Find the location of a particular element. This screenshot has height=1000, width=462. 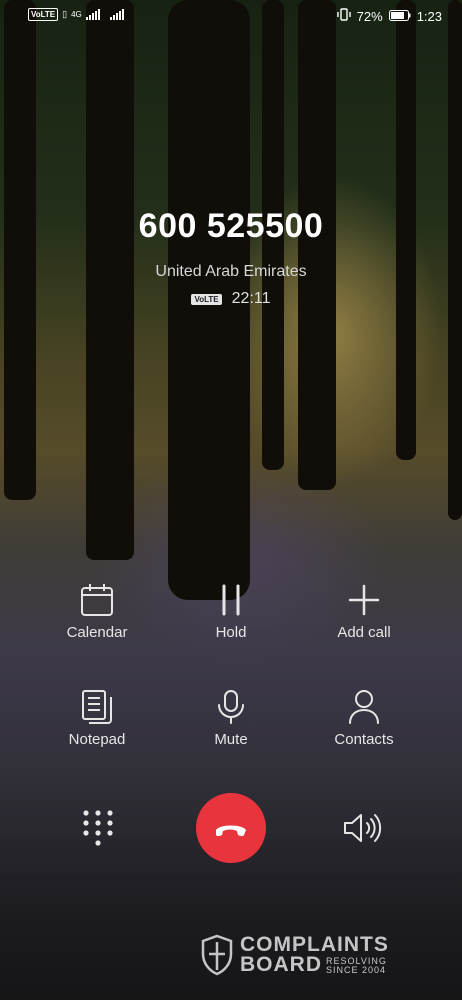

battery-percent: 72% is located at coordinates (369, 16).